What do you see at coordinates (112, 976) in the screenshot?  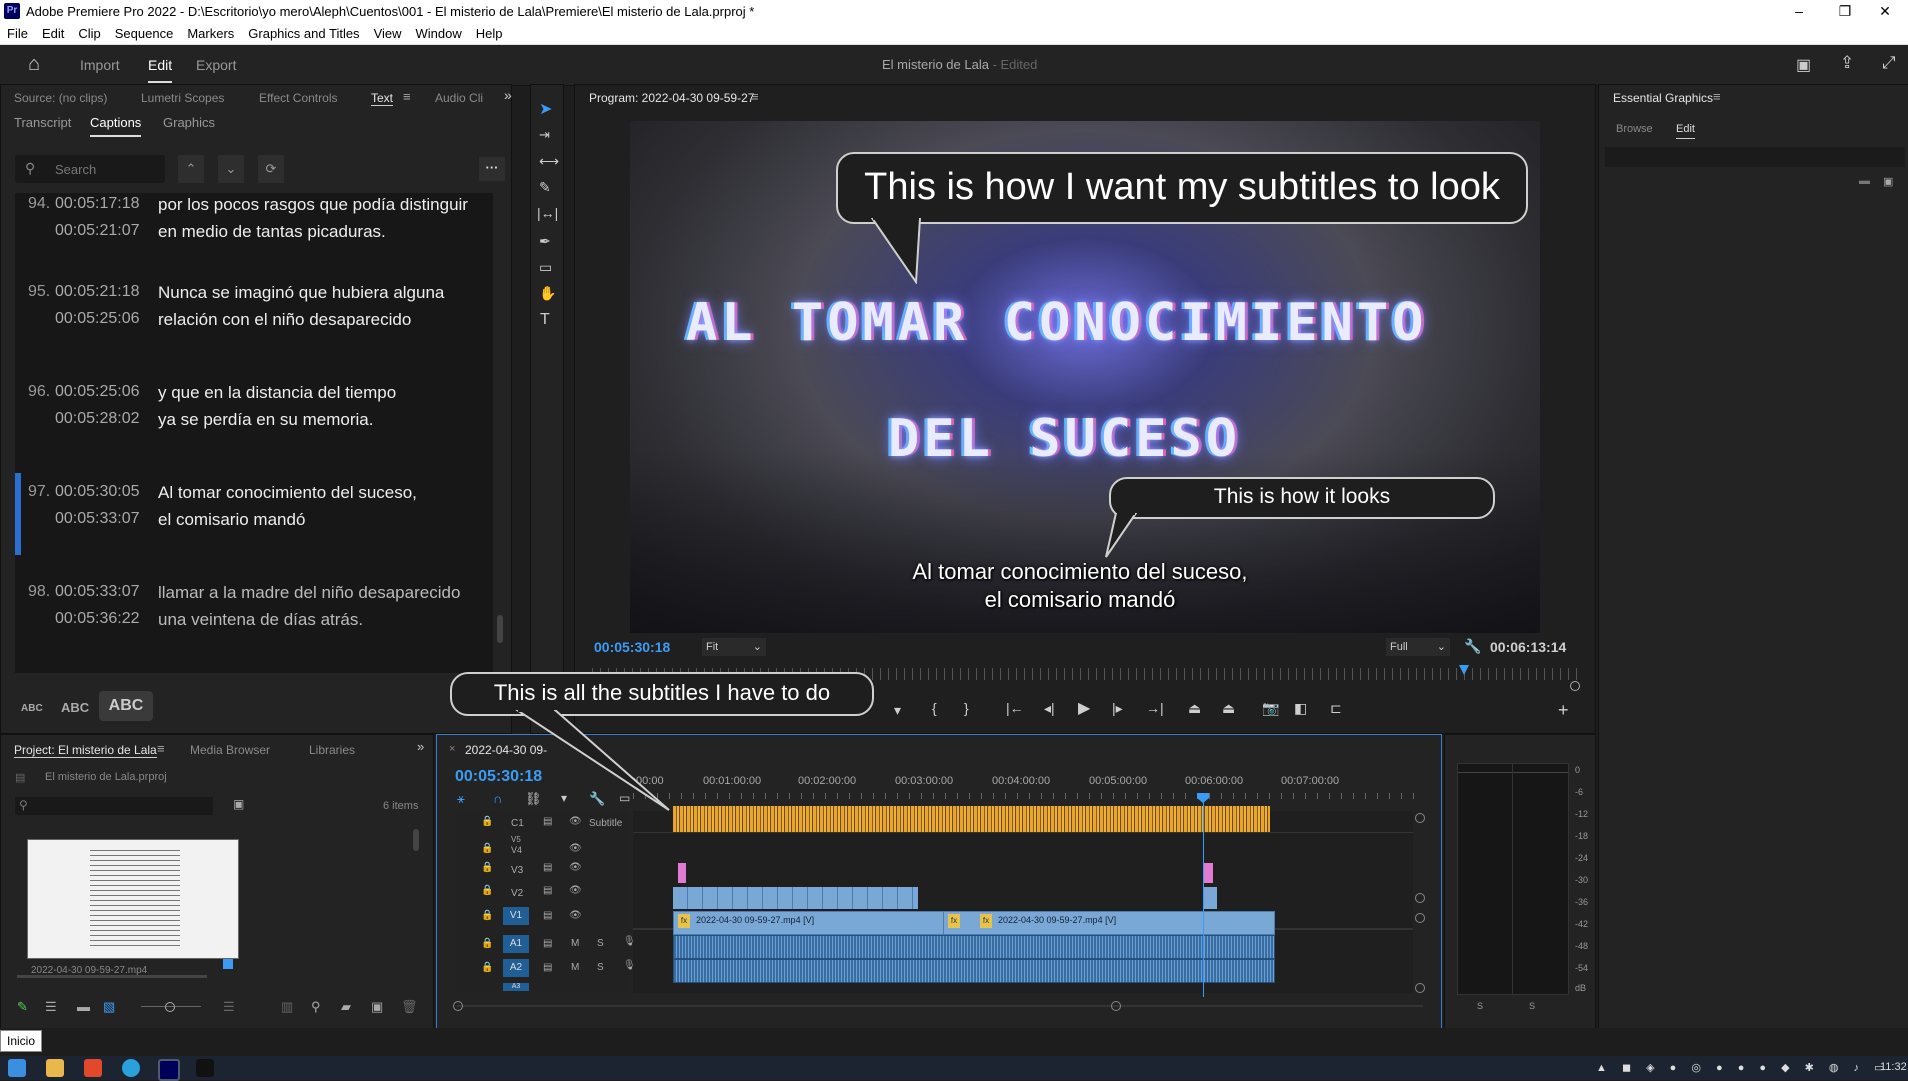 I see `thumbnail-scrubber` at bounding box center [112, 976].